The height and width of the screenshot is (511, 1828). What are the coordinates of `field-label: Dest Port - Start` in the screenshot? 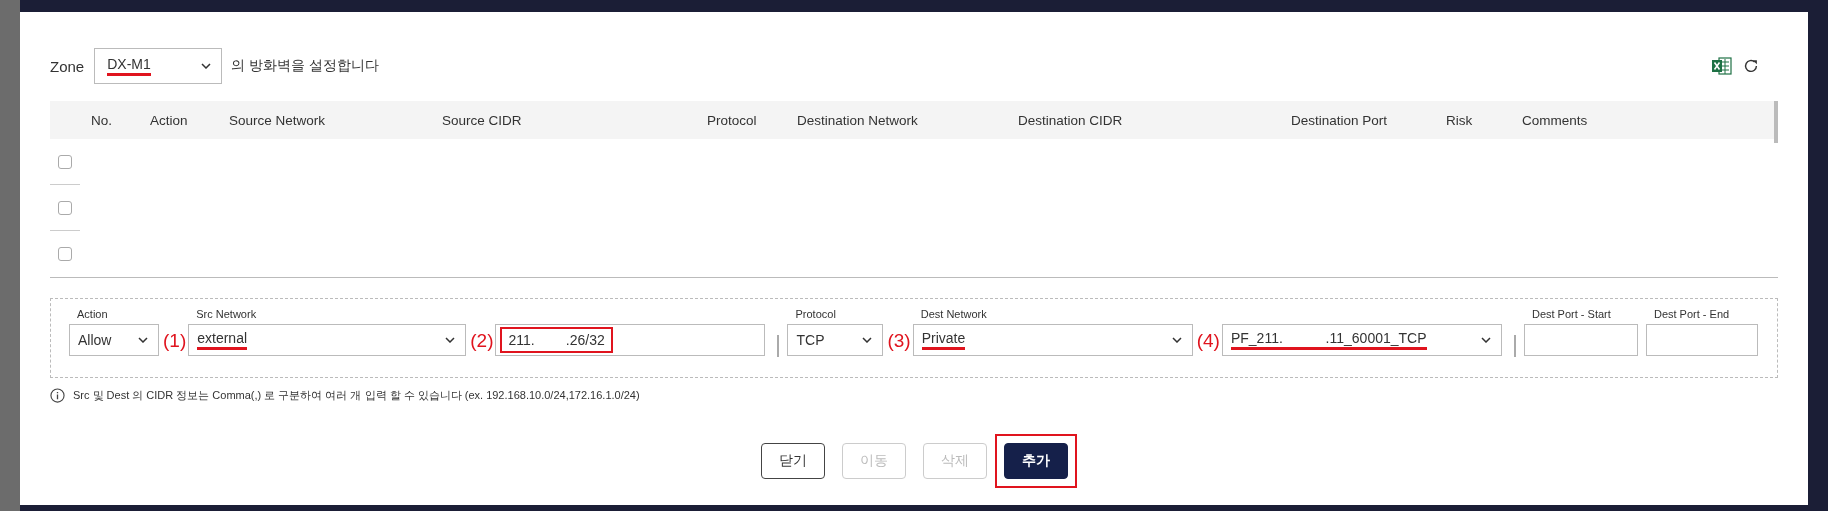 It's located at (1571, 314).